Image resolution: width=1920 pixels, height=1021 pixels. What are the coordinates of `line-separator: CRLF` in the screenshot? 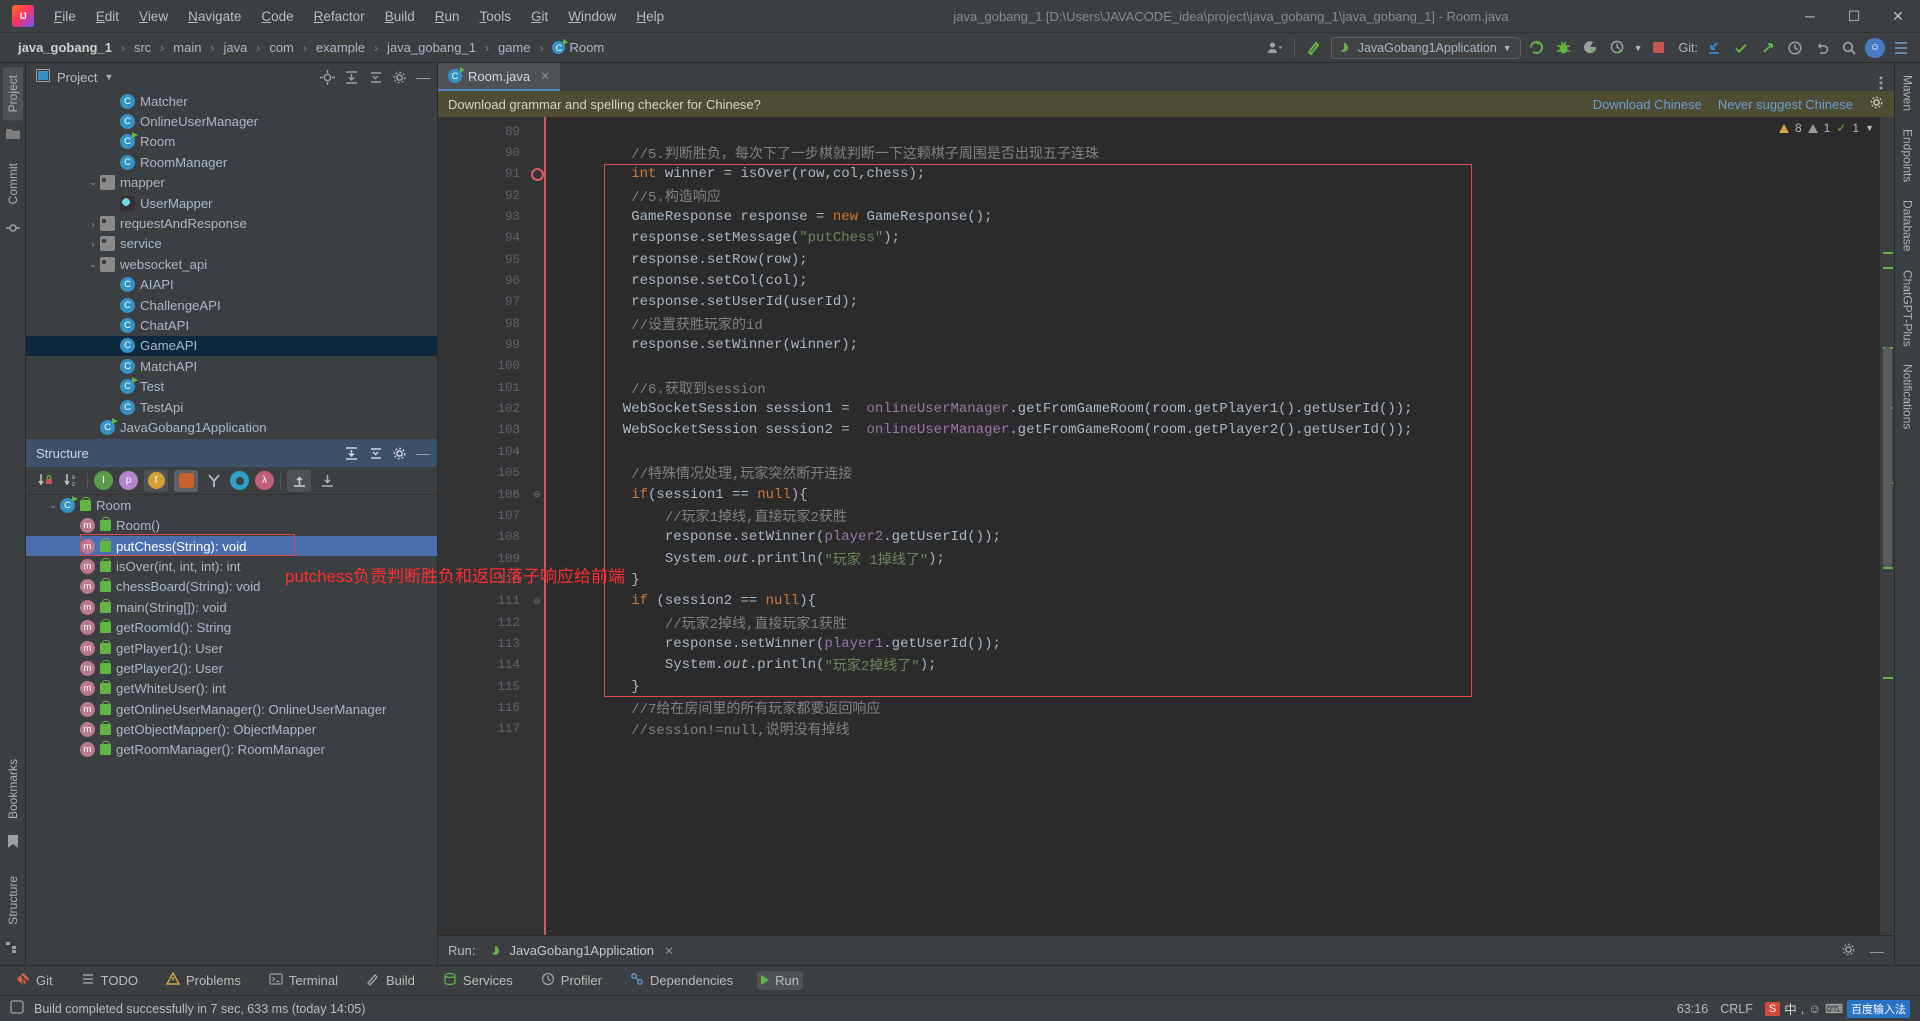 It's located at (1736, 1009).